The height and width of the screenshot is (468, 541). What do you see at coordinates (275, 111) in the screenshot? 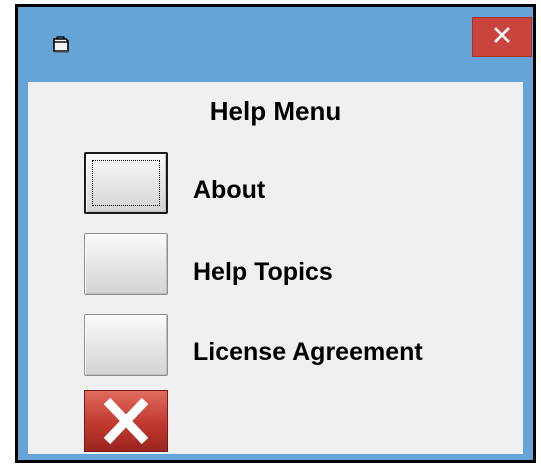
I see `menu-title: Help Menu` at bounding box center [275, 111].